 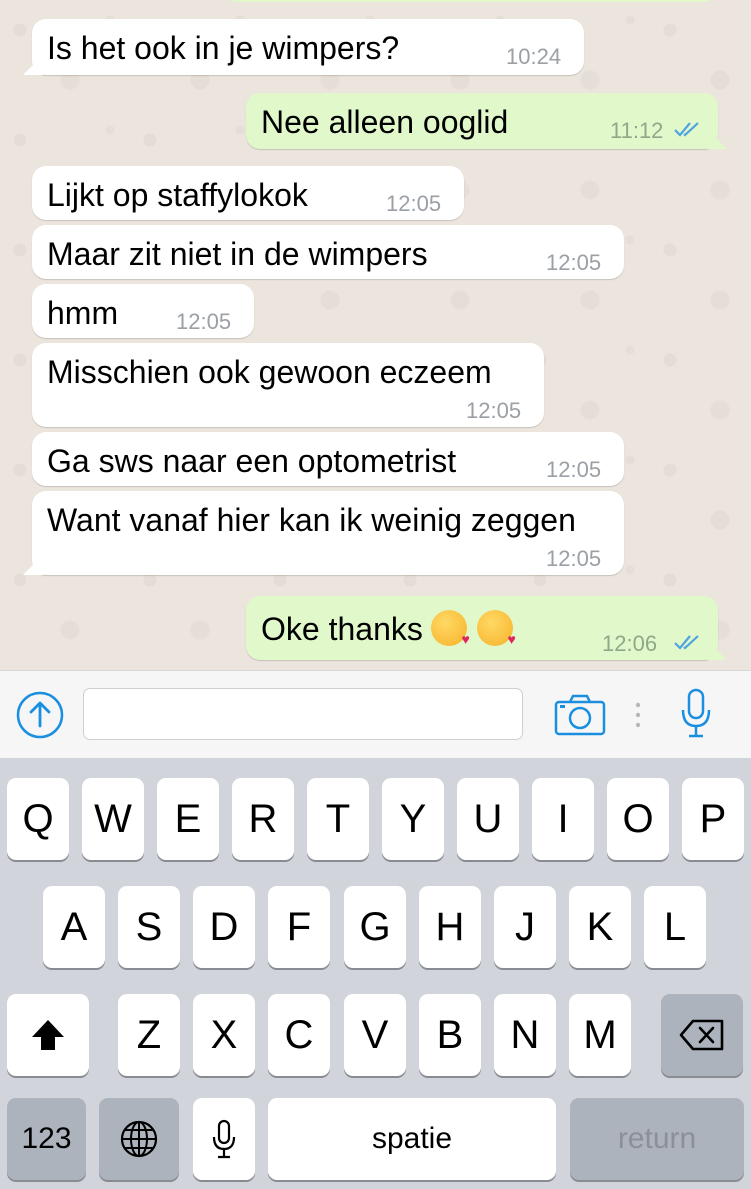 I want to click on incoming-message: Misschien ook gewoon eczeem 12:05, so click(x=288, y=385).